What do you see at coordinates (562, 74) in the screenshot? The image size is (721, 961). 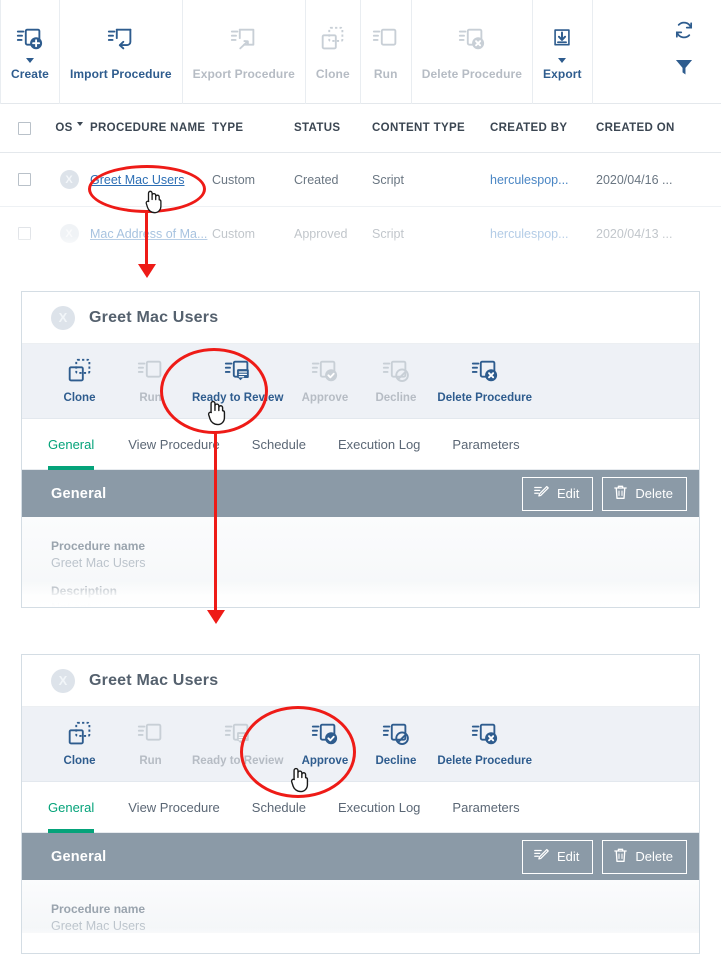 I see `toolbar-button-label: Export` at bounding box center [562, 74].